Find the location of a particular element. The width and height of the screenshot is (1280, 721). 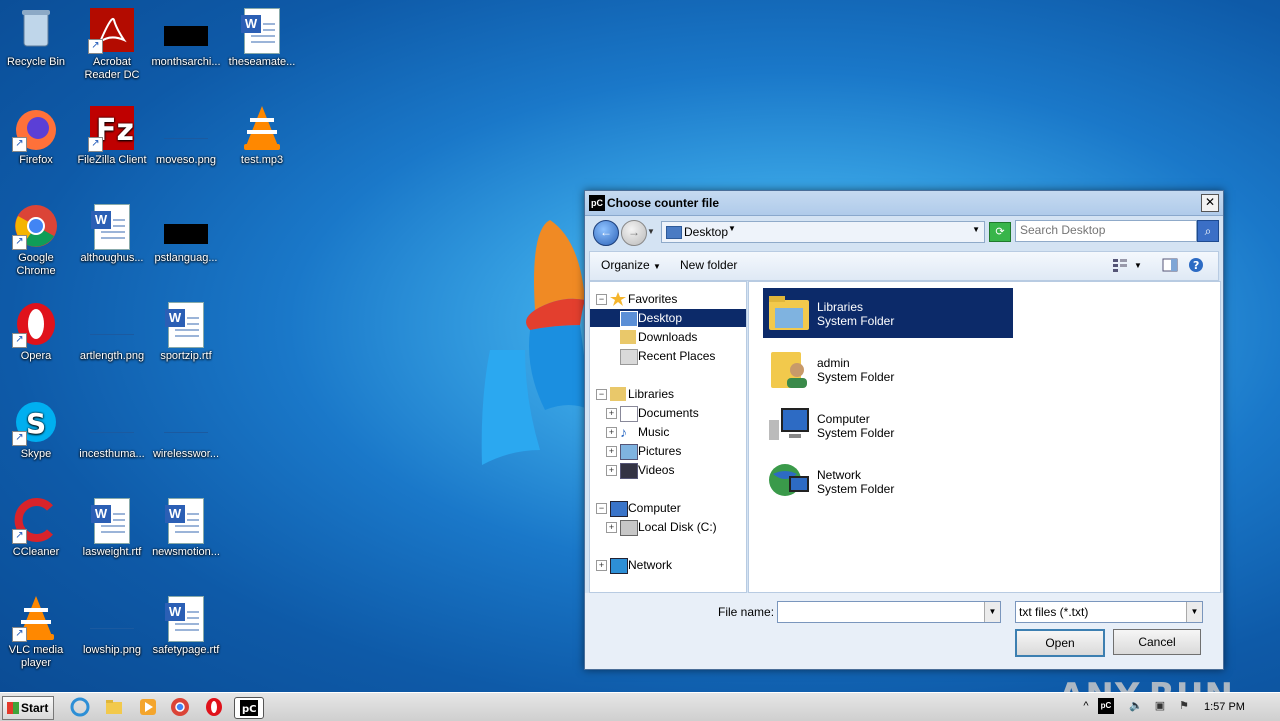

pc-tray-icon: pC is located at coordinates (1106, 706).